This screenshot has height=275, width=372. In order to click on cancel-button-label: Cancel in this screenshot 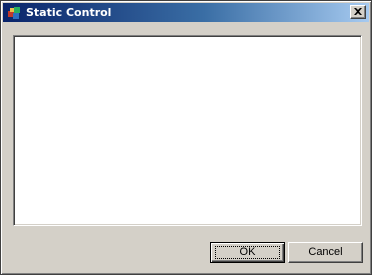, I will do `click(325, 252)`.